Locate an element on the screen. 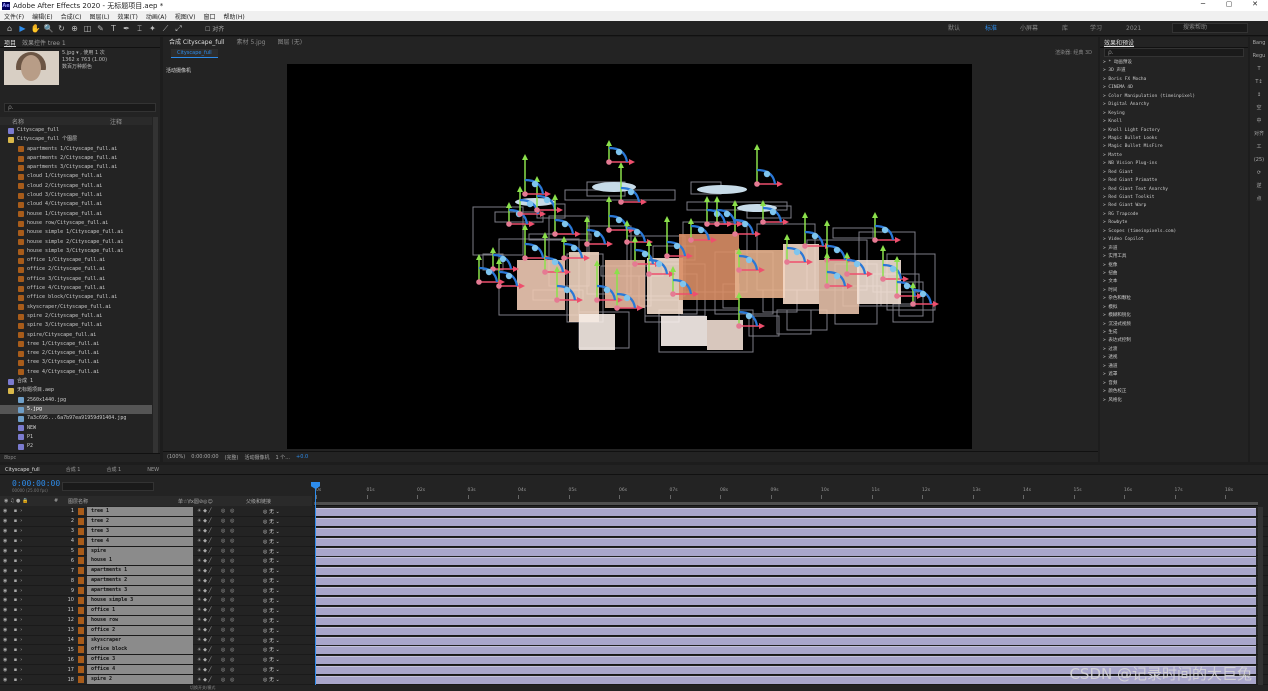 This screenshot has height=691, width=1268. effect-category: > Red Giant is located at coordinates (1173, 173).